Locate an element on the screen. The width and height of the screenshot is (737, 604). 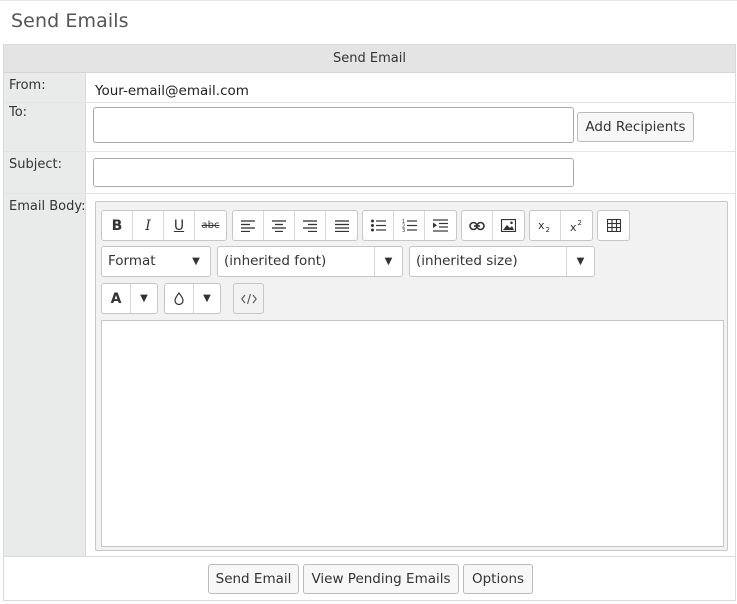
subject-input is located at coordinates (333, 172).